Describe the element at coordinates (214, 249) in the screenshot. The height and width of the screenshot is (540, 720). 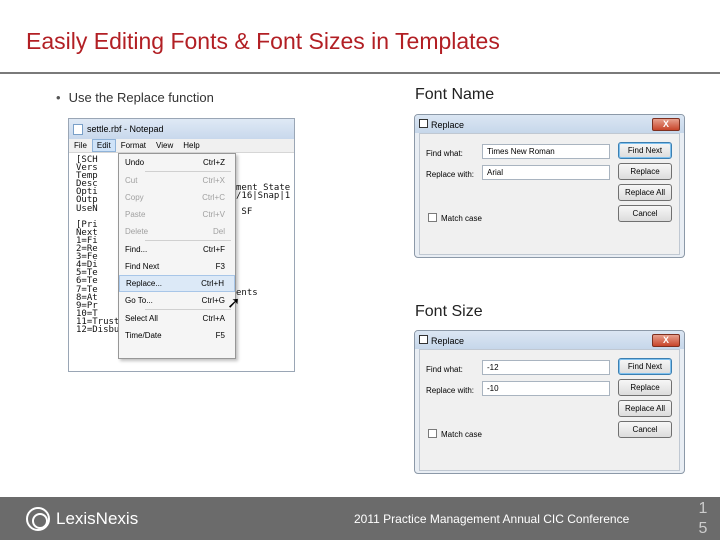
I see `menu-item-shortcut: Ctrl+F` at that location.